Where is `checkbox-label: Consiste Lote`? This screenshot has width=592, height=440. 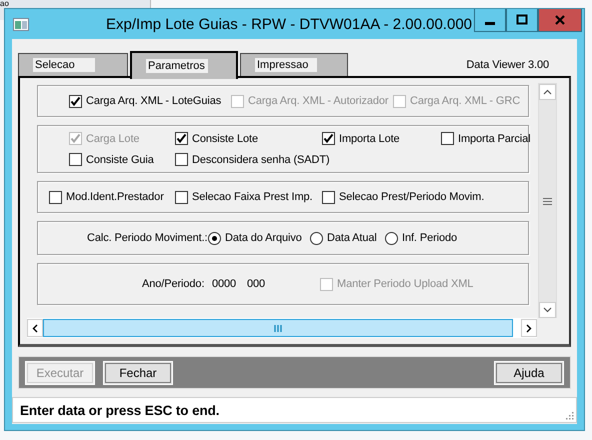 checkbox-label: Consiste Lote is located at coordinates (225, 138).